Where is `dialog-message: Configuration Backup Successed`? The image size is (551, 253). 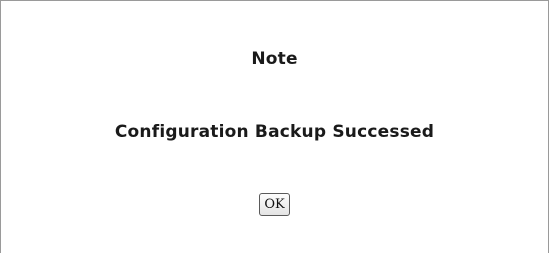
dialog-message: Configuration Backup Successed is located at coordinates (274, 132).